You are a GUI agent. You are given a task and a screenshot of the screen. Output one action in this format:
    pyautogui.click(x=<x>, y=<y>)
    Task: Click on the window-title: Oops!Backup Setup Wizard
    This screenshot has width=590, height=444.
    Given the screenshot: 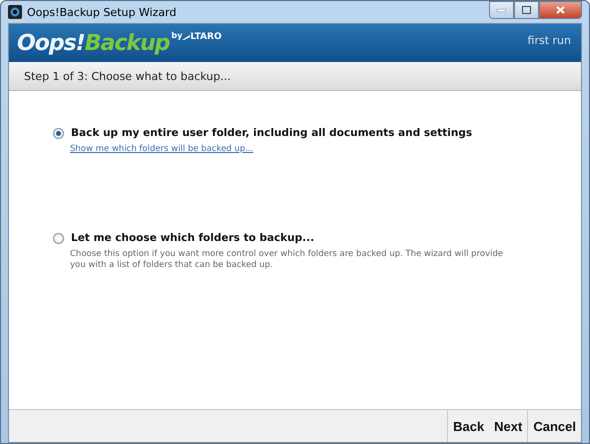 What is the action you would take?
    pyautogui.click(x=101, y=12)
    